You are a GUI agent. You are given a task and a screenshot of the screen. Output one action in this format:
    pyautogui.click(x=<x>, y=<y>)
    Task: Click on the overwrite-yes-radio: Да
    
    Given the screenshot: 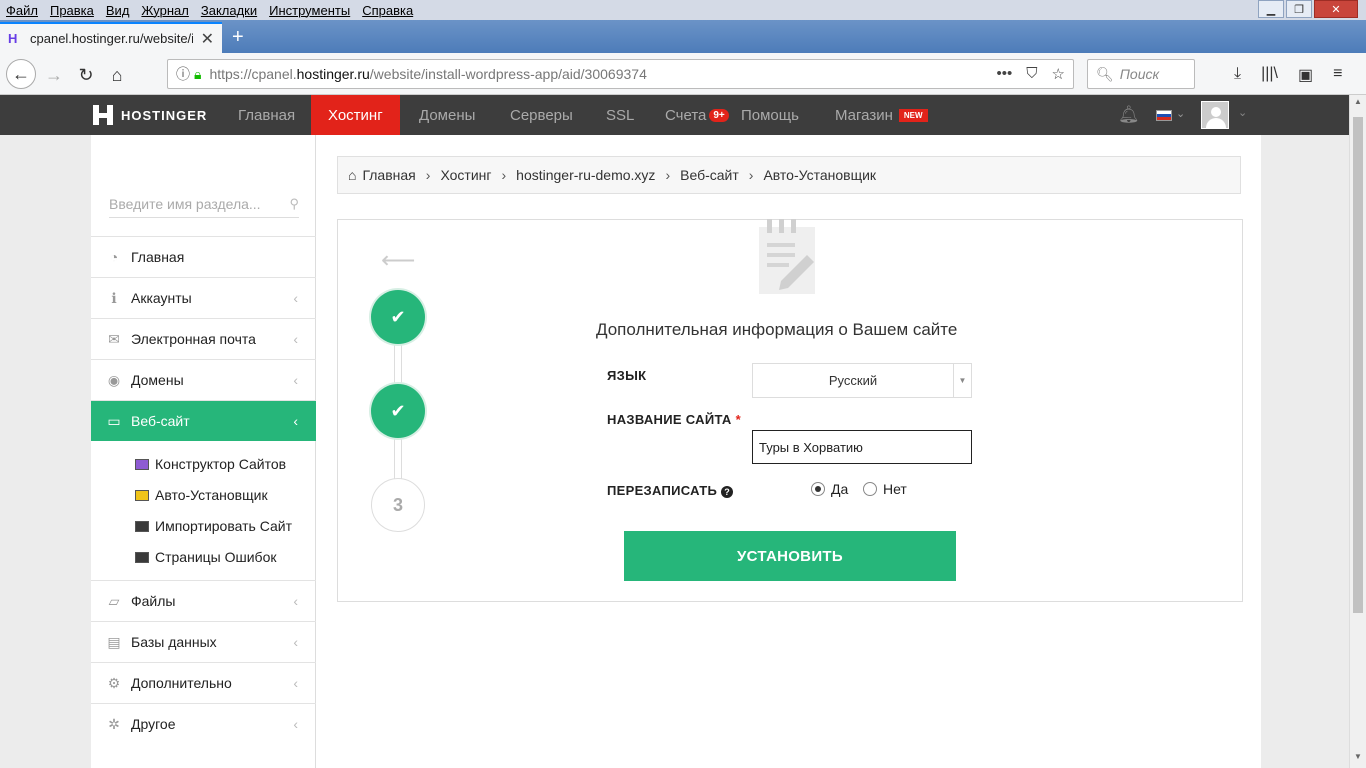 What is the action you would take?
    pyautogui.click(x=829, y=489)
    